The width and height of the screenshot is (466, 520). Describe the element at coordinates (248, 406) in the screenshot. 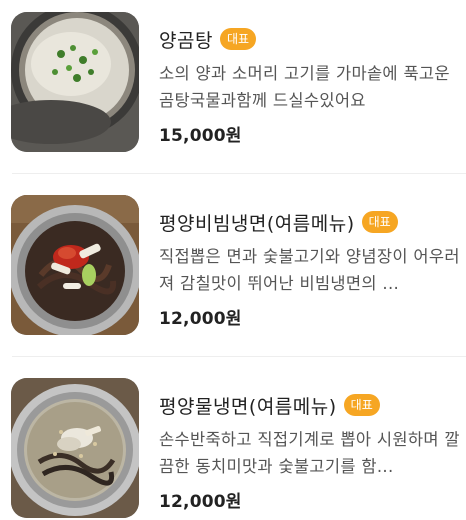

I see `menu-name: 평양물냉면(여름메뉴)` at that location.